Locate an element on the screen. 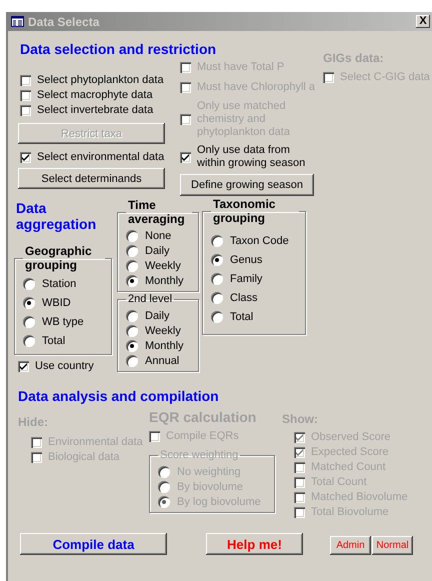 Image resolution: width=432 pixels, height=581 pixels. group-title: Taxonomic grouping is located at coordinates (244, 211).